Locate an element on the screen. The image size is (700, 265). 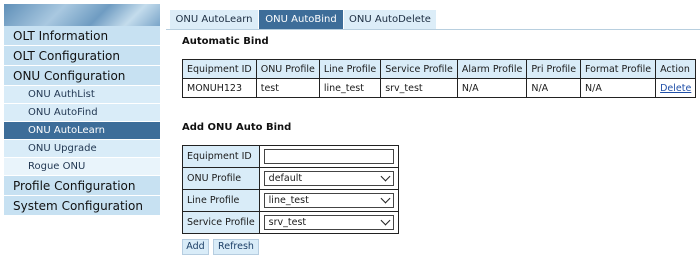
sidebar-item-system-configuration: System Configuration is located at coordinates (82, 206).